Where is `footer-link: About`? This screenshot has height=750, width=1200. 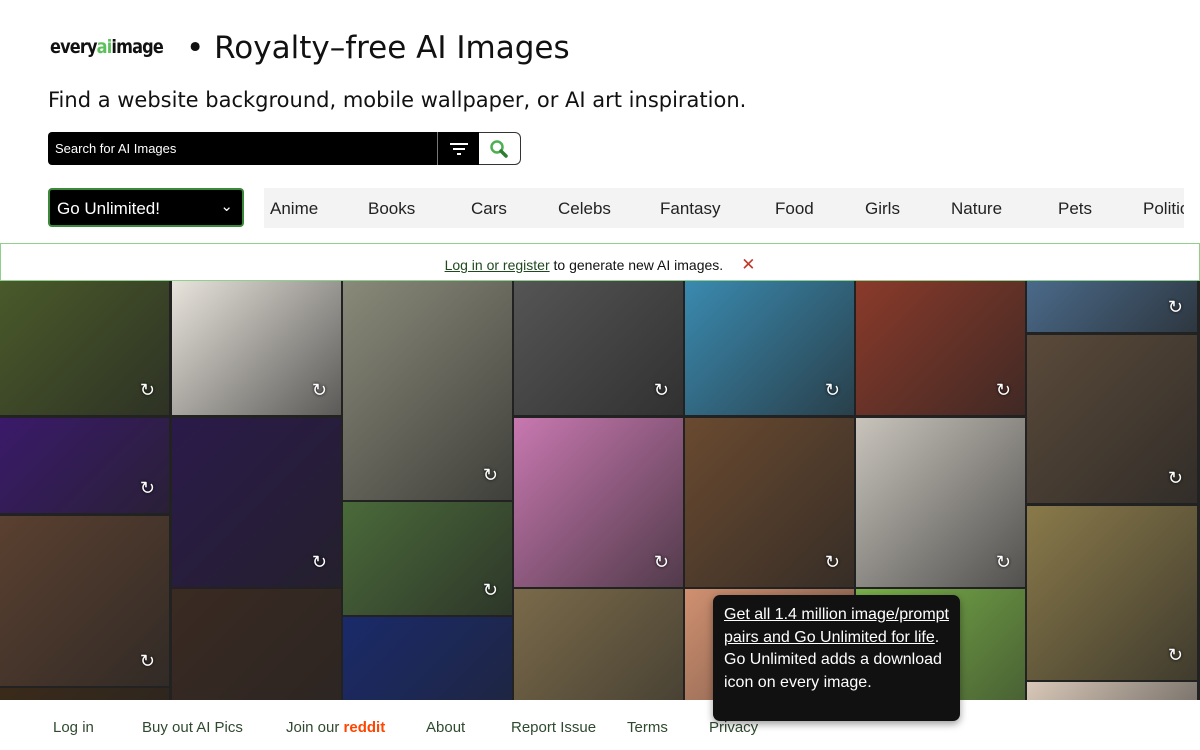
footer-link: About is located at coordinates (445, 727).